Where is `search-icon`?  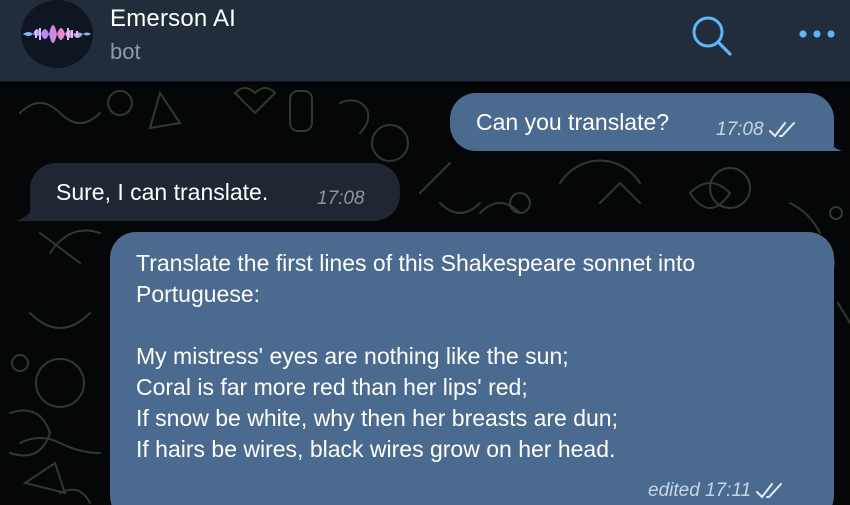
search-icon is located at coordinates (712, 36).